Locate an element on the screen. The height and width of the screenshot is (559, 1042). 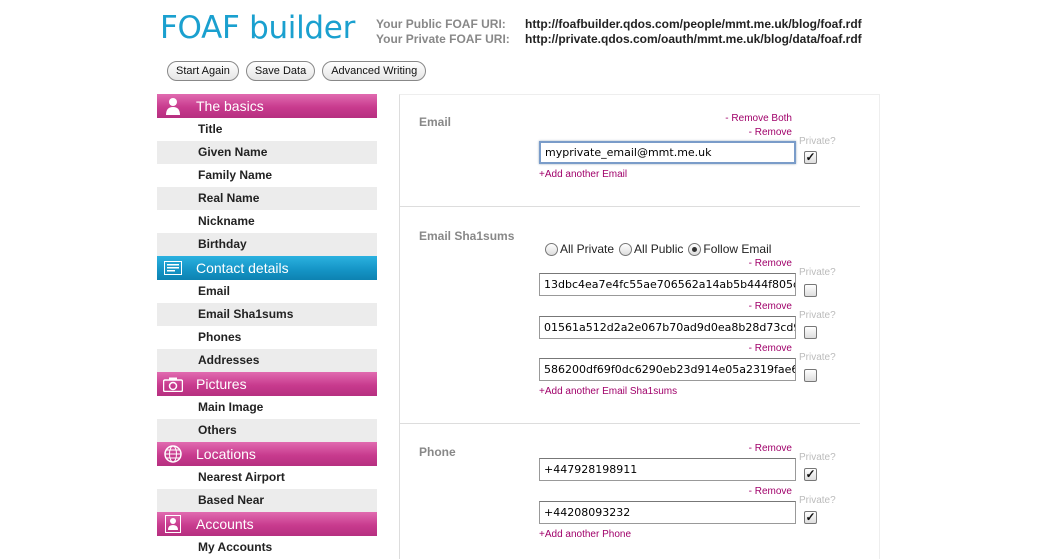
radio-follow-email-circle is located at coordinates (695, 249).